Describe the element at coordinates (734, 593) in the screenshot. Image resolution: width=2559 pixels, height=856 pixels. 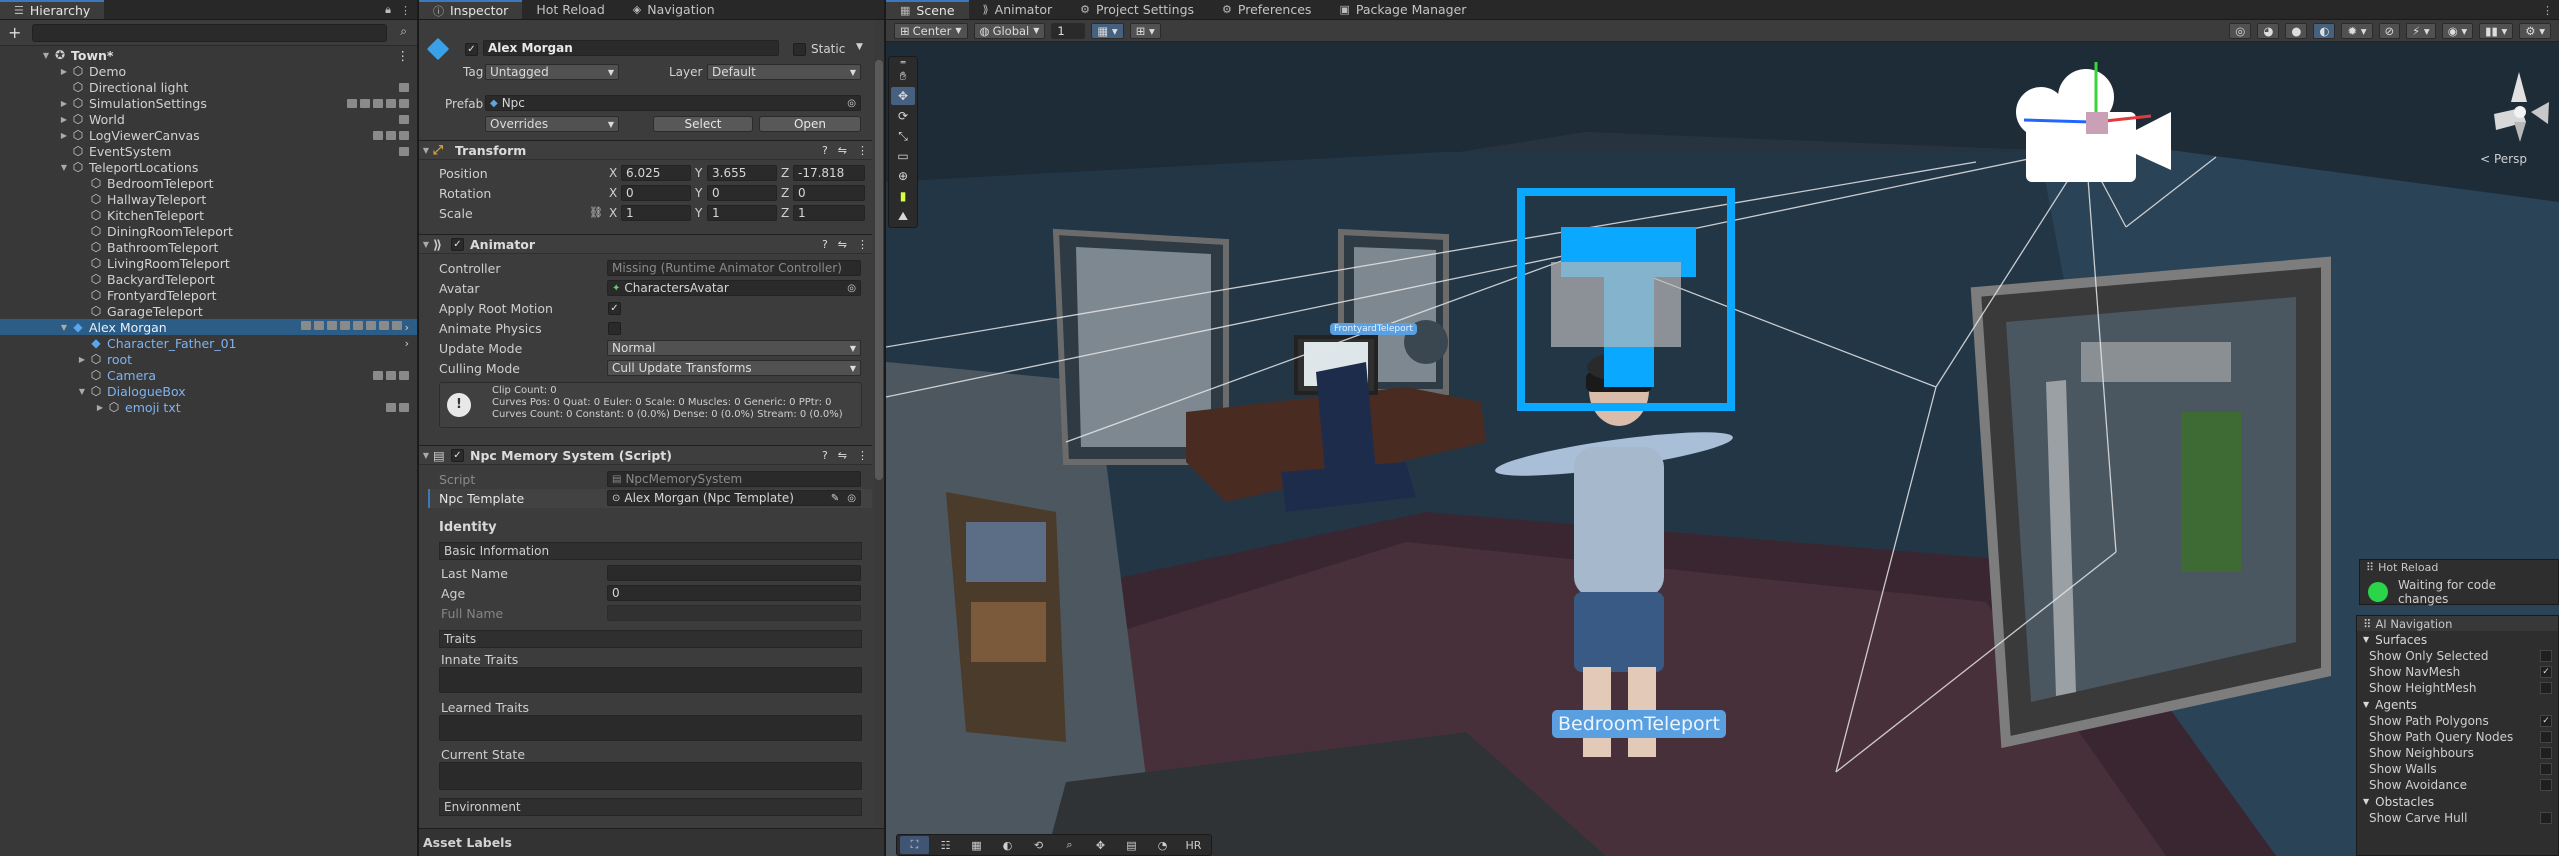
I see `age-input: 0` at that location.